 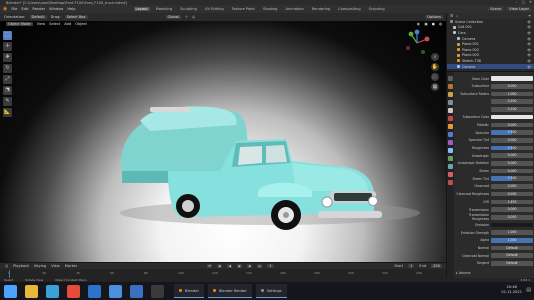 What do you see at coordinates (9, 274) in the screenshot?
I see `playhead-marker` at bounding box center [9, 274].